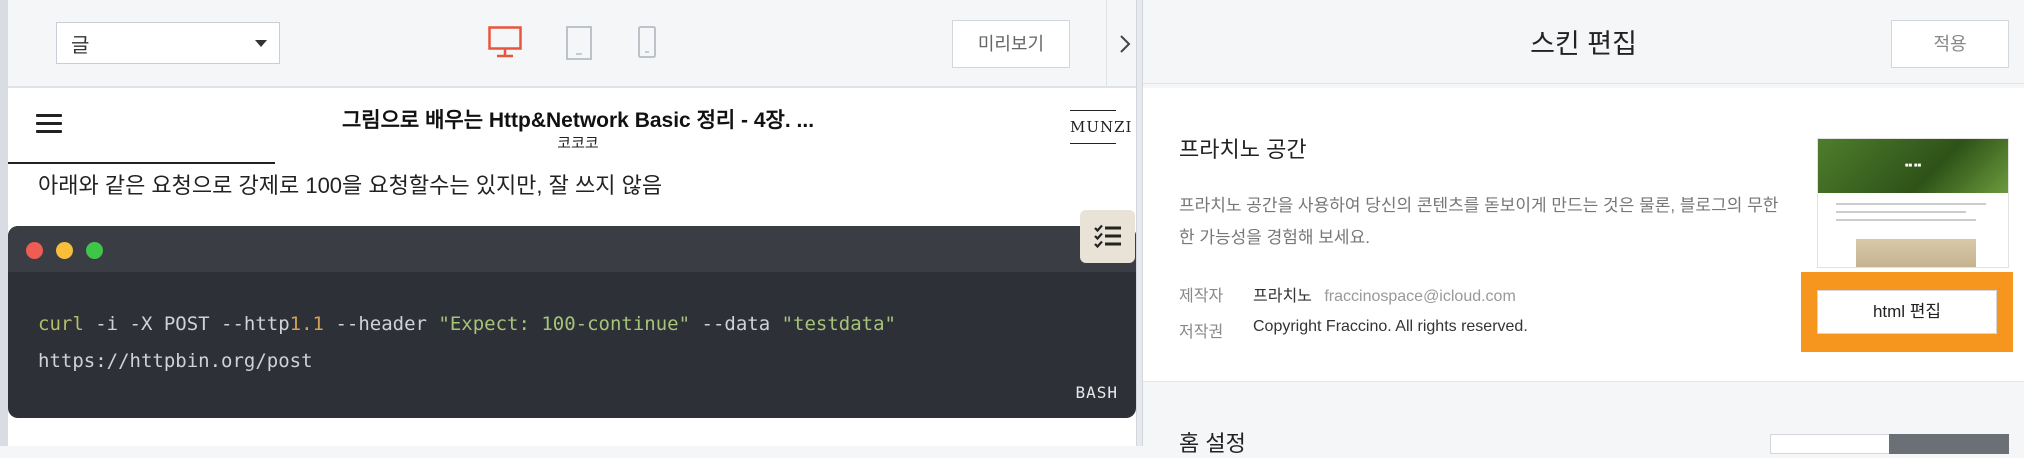 The height and width of the screenshot is (458, 2024). I want to click on pane-divider, so click(1139, 223).